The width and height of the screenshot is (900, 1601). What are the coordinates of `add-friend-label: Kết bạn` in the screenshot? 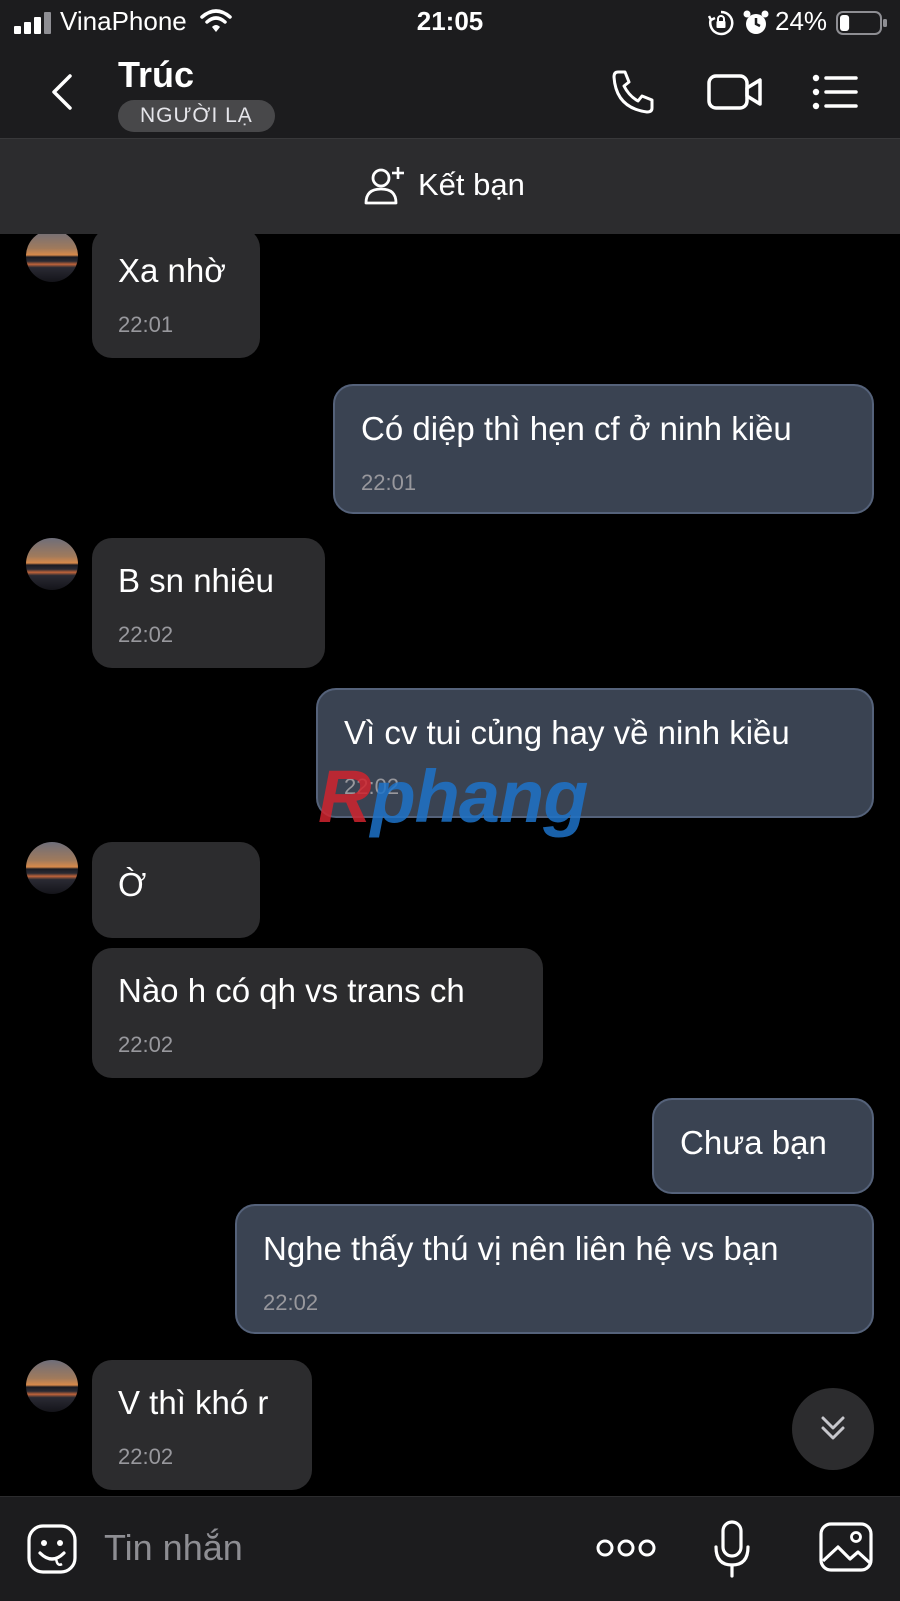 It's located at (471, 184).